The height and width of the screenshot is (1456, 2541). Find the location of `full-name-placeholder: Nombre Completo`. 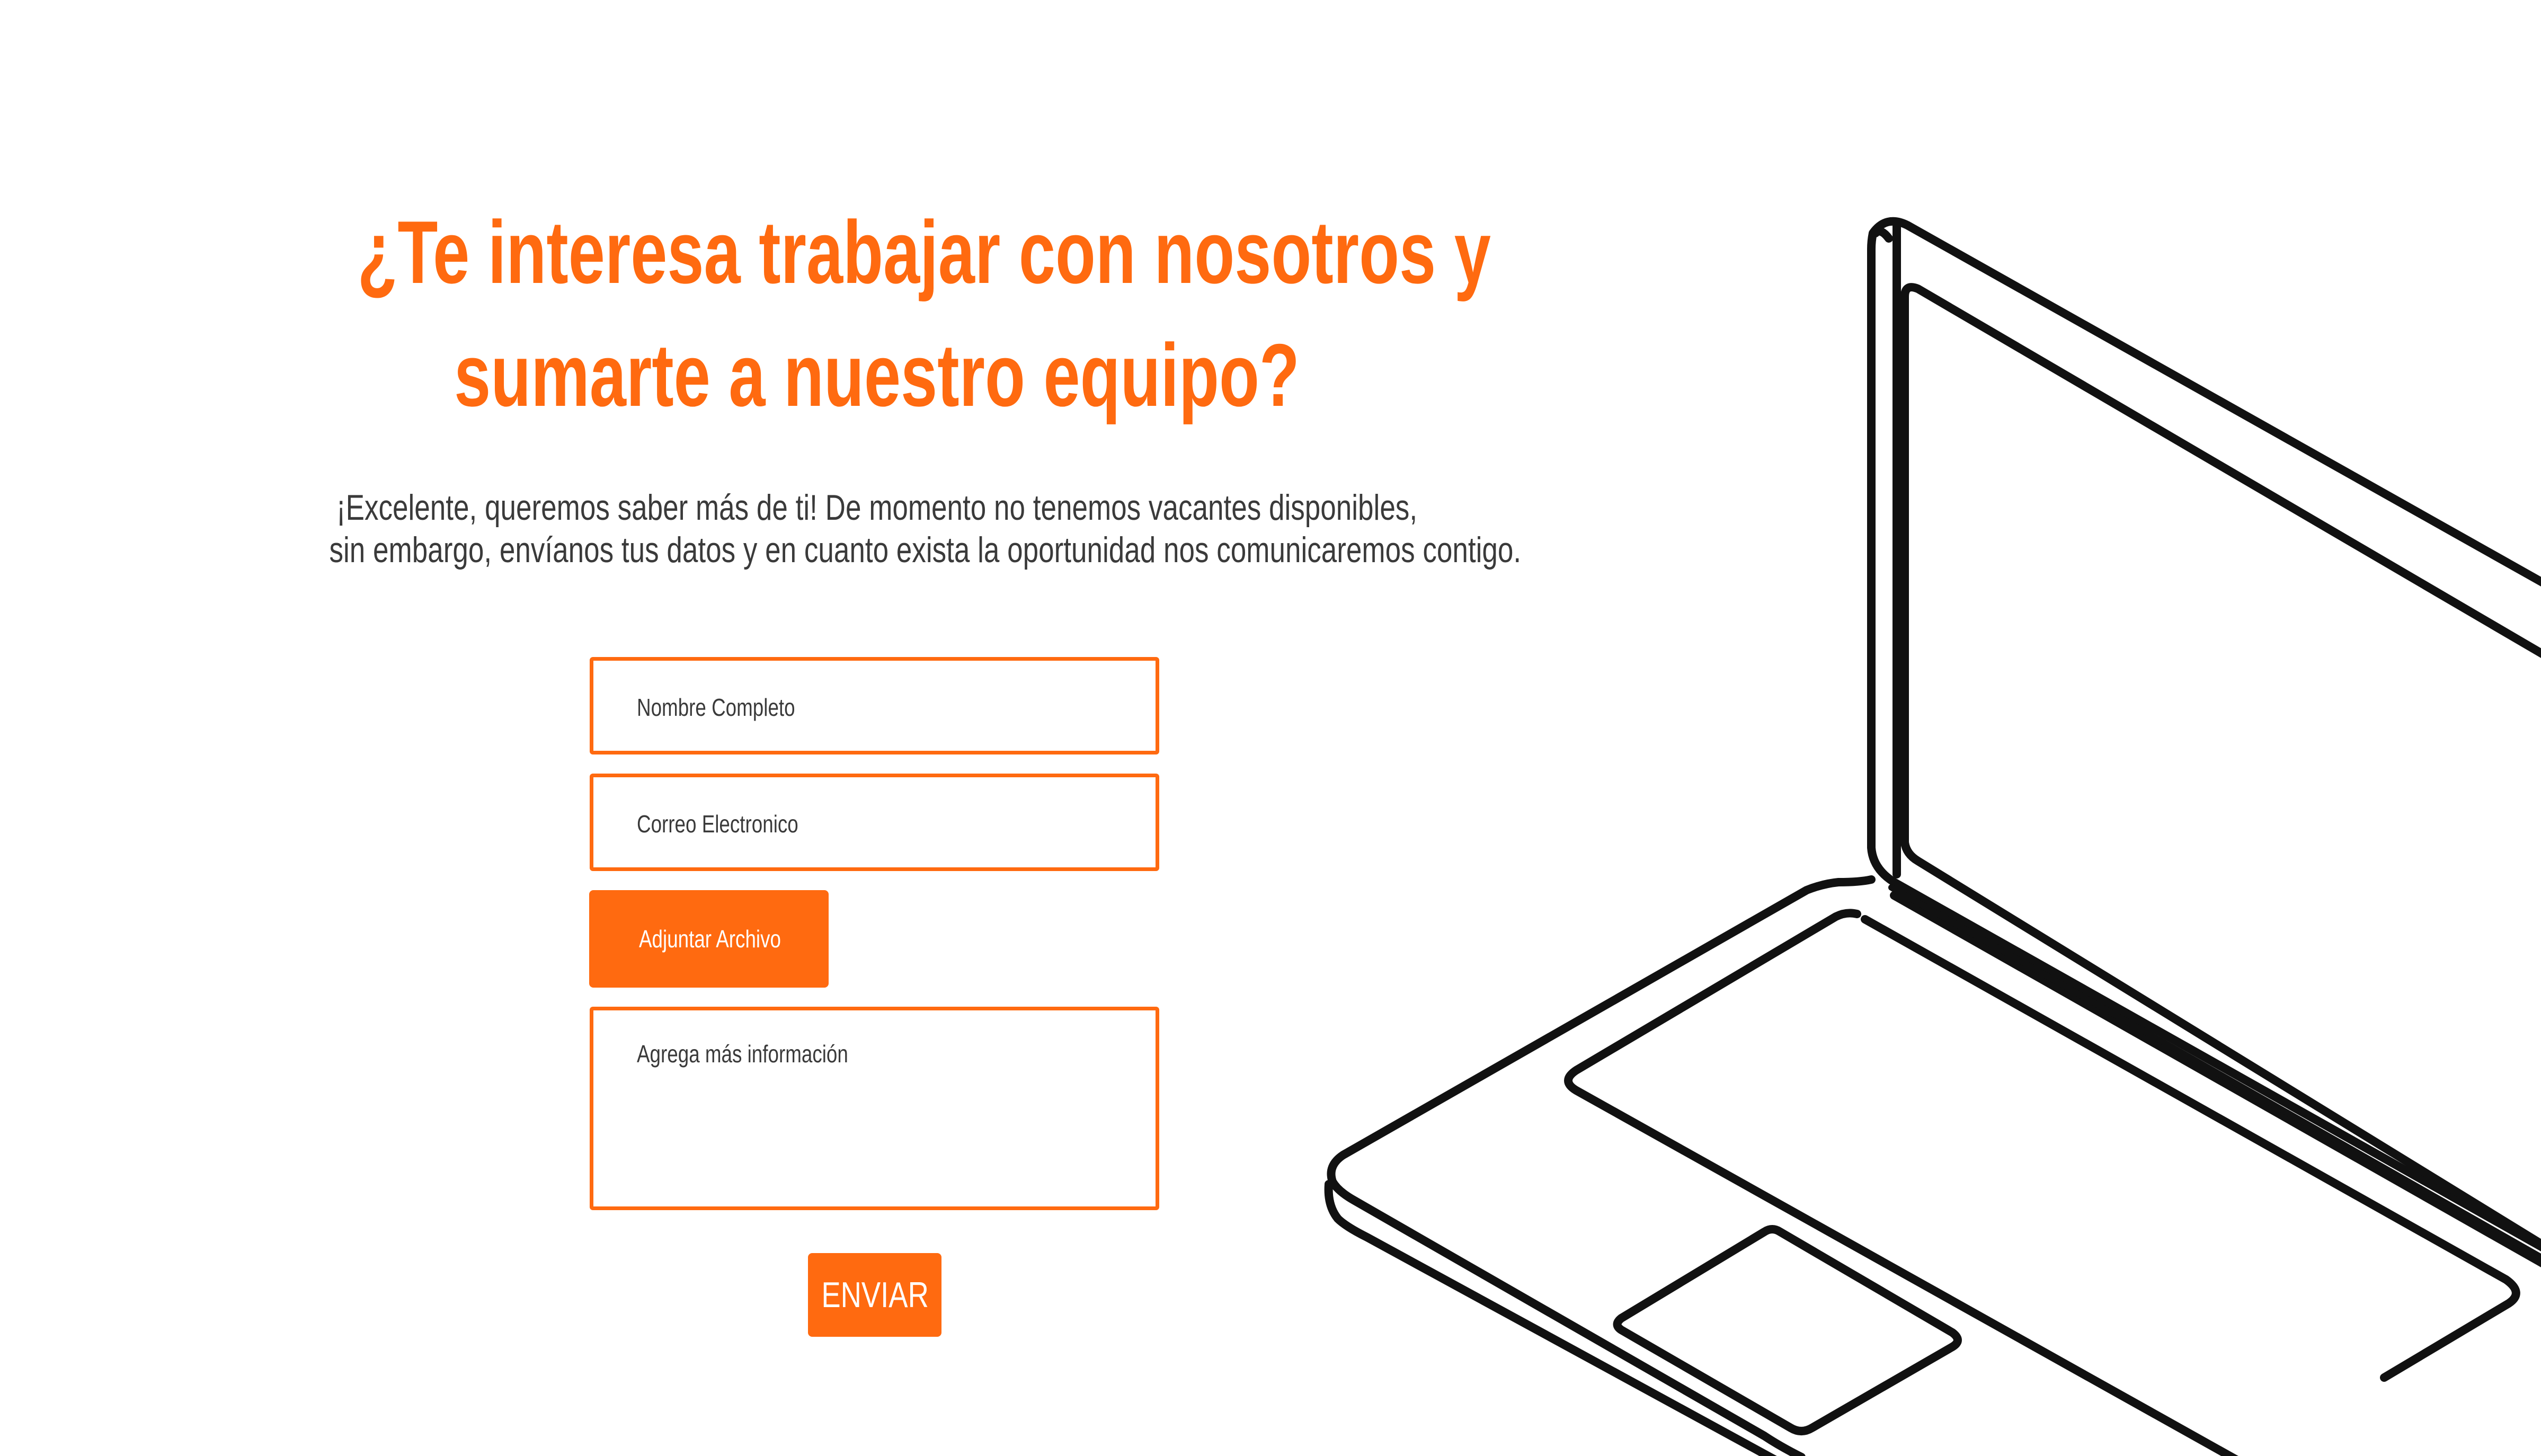

full-name-placeholder: Nombre Completo is located at coordinates (716, 708).